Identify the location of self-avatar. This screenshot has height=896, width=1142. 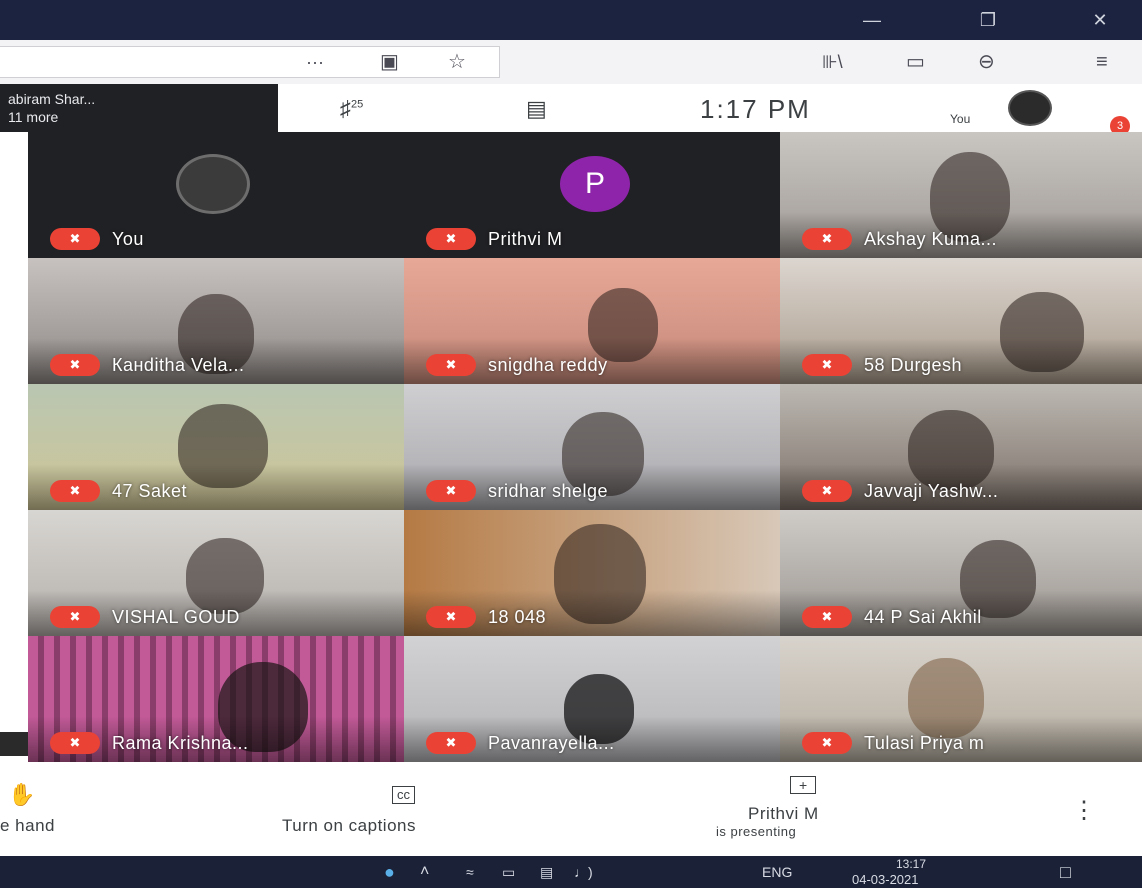
(1030, 108).